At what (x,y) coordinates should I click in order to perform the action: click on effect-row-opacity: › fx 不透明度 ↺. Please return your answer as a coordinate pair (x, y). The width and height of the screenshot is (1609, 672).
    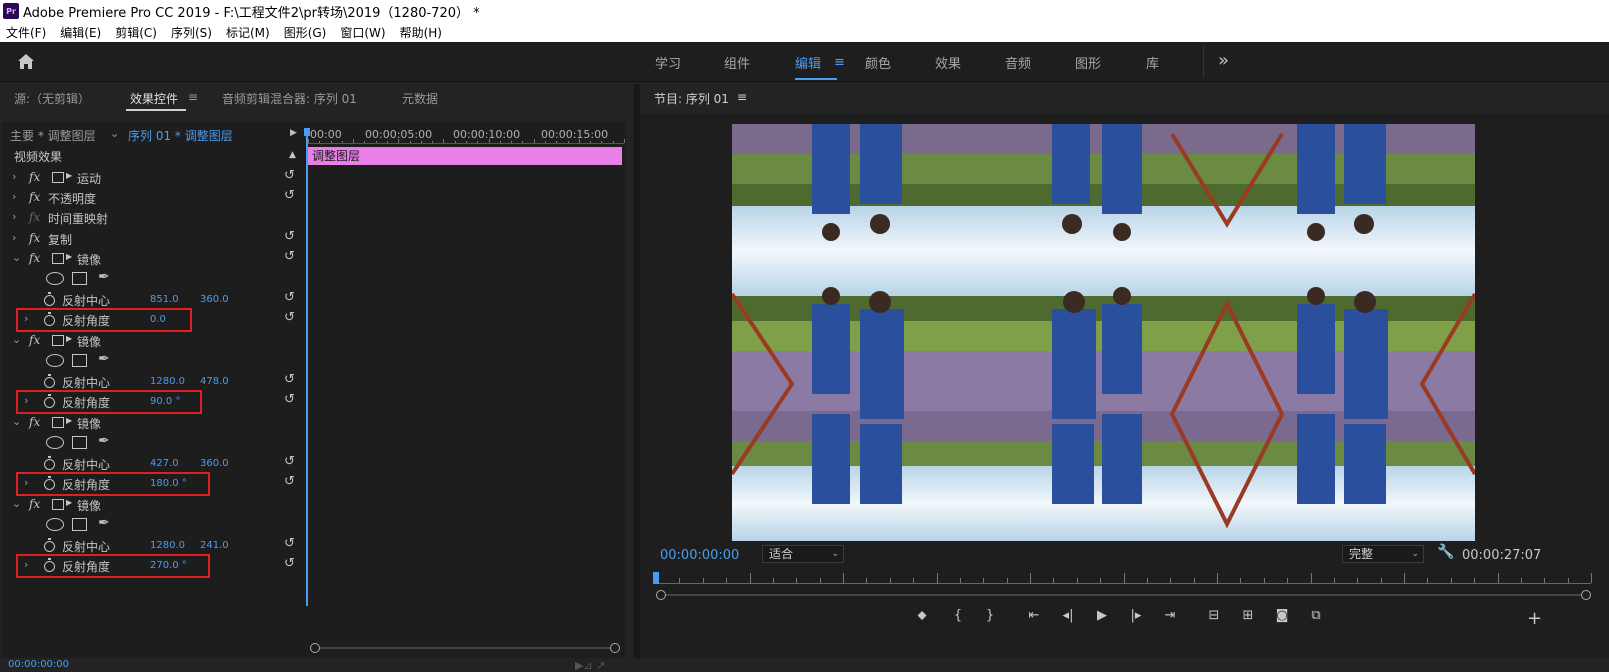
    Looking at the image, I should click on (153, 198).